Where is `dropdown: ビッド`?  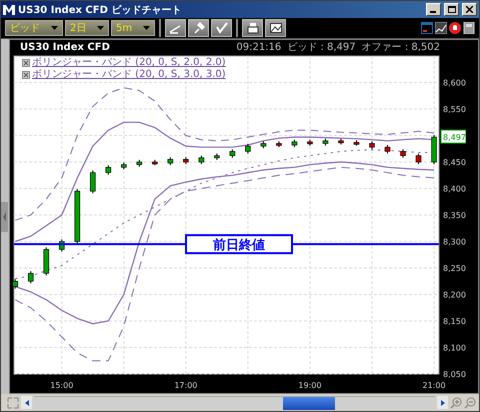
dropdown: ビッド is located at coordinates (34, 28).